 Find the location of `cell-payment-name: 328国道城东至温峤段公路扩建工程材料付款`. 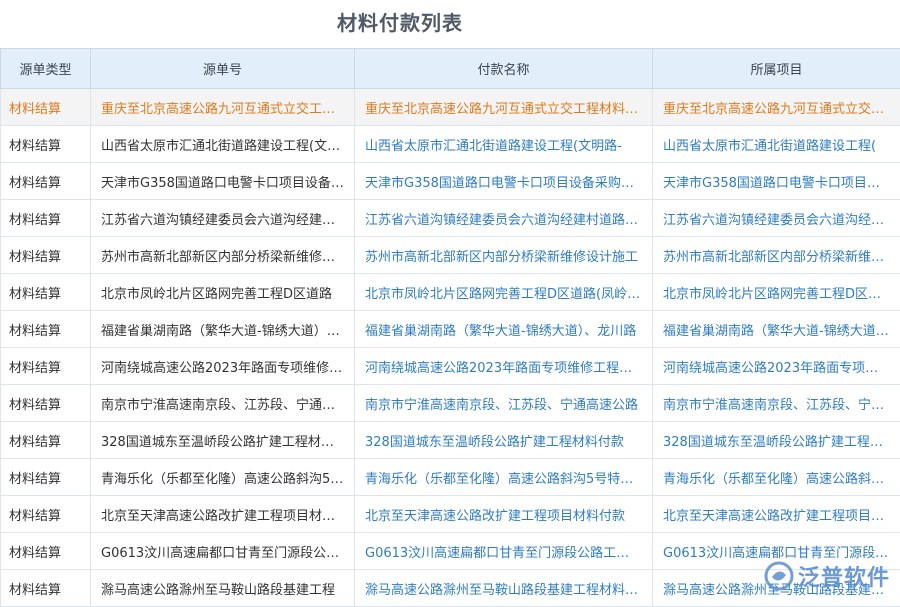

cell-payment-name: 328国道城东至温峤段公路扩建工程材料付款 is located at coordinates (504, 440).